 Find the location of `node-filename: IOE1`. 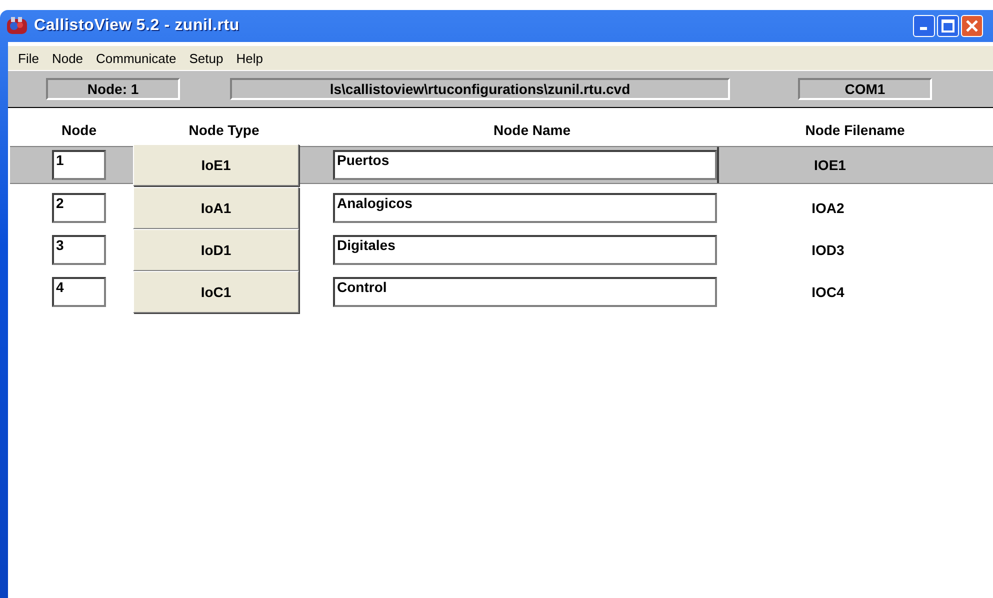

node-filename: IOE1 is located at coordinates (829, 165).